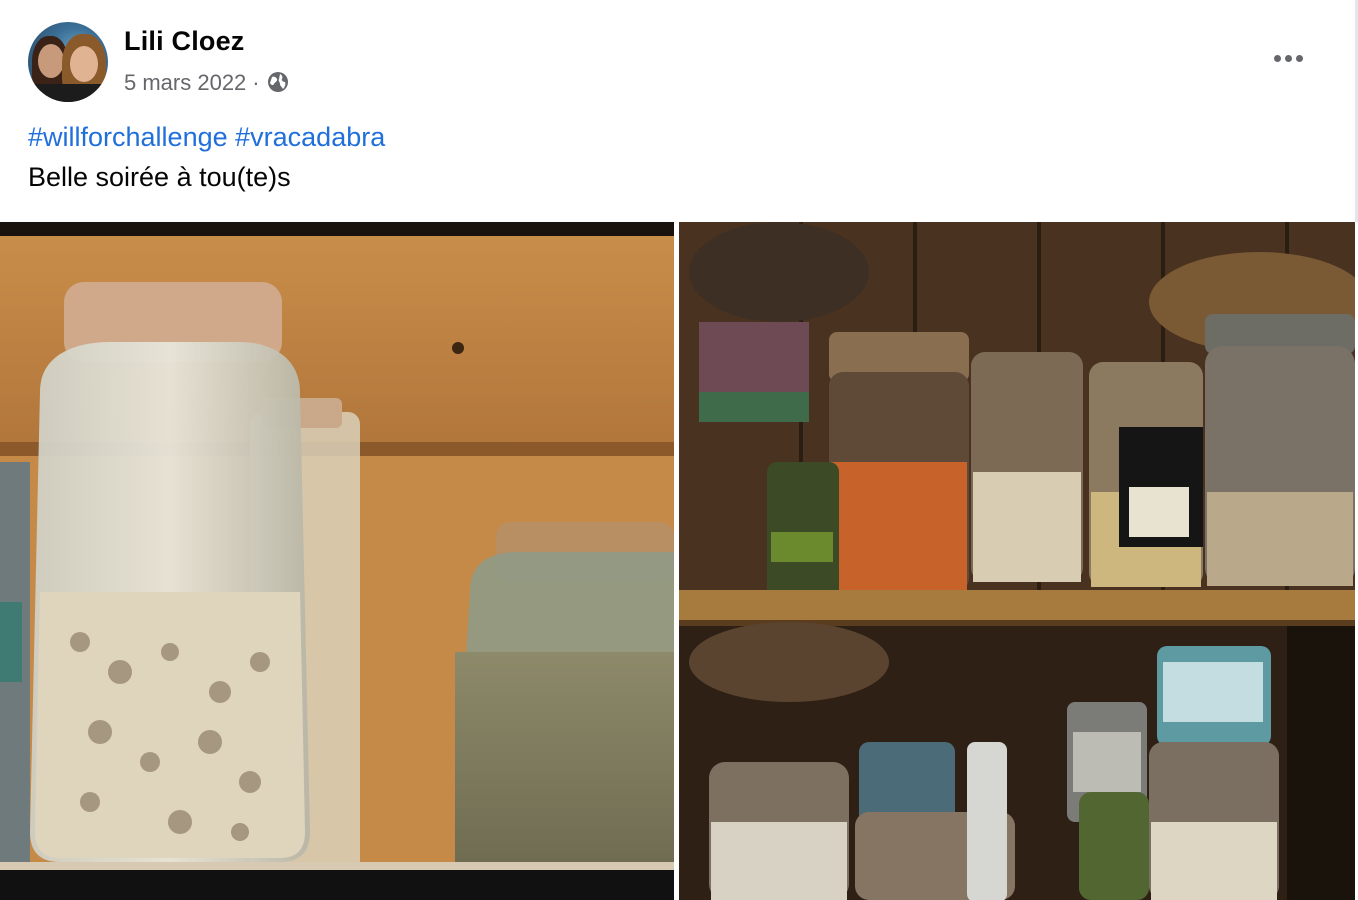 The width and height of the screenshot is (1358, 900). I want to click on avatar, so click(68, 62).